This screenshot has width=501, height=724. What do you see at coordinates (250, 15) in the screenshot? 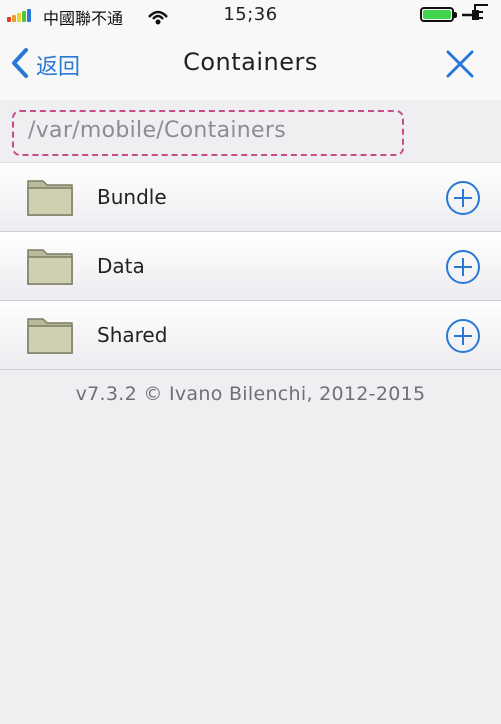
I see `status-bar: 中國聯不通 15;36` at bounding box center [250, 15].